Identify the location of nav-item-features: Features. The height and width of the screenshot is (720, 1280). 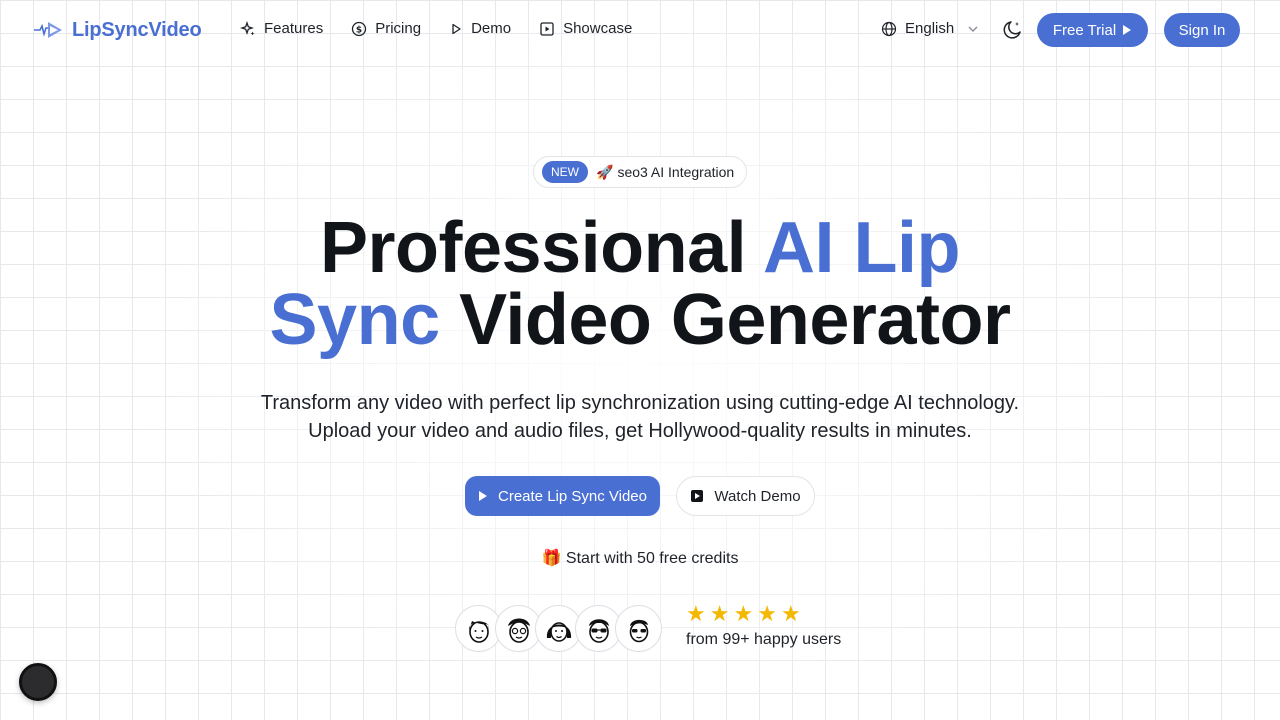
(281, 28).